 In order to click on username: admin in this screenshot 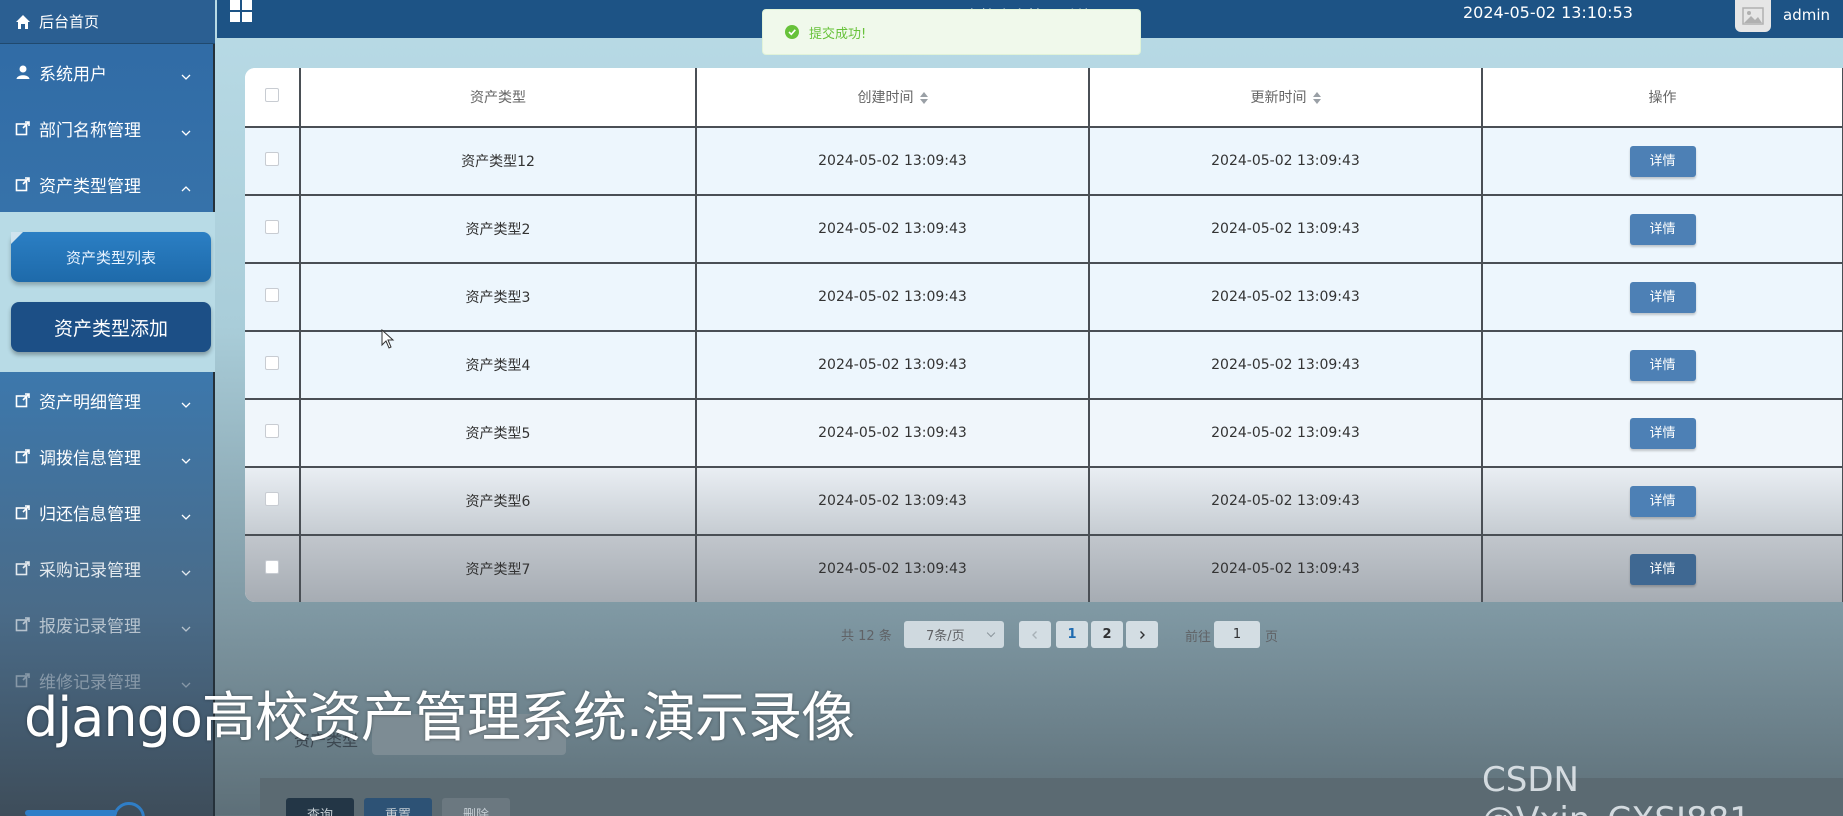, I will do `click(1806, 15)`.